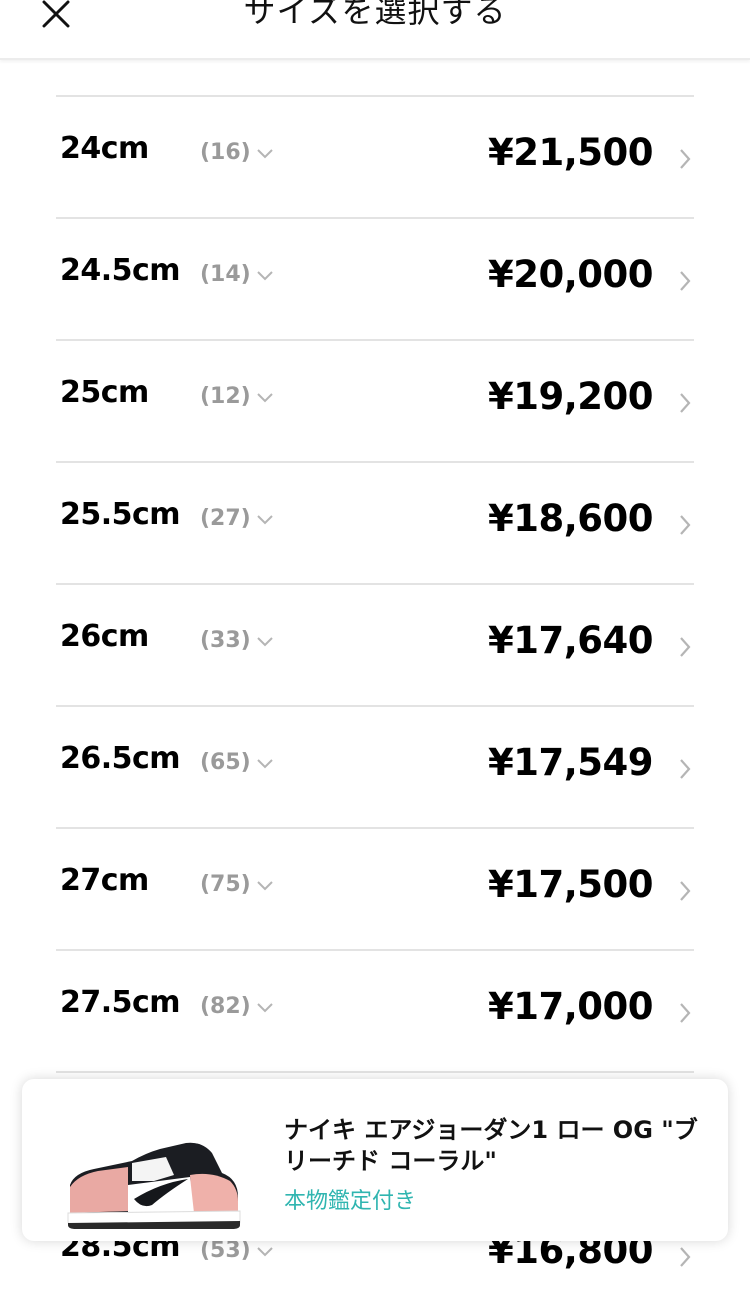 The width and height of the screenshot is (750, 1315). What do you see at coordinates (225, 518) in the screenshot?
I see `listing-count: (27)` at bounding box center [225, 518].